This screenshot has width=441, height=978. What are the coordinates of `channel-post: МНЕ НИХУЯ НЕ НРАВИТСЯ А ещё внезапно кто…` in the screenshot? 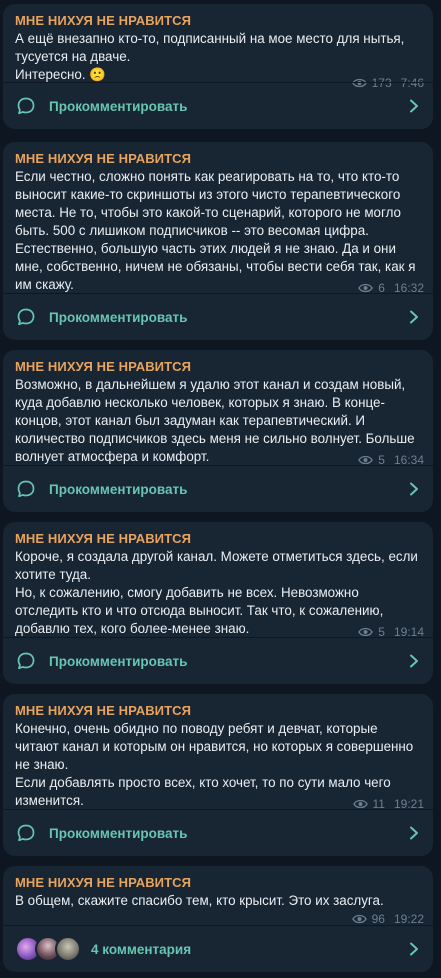 It's located at (218, 66).